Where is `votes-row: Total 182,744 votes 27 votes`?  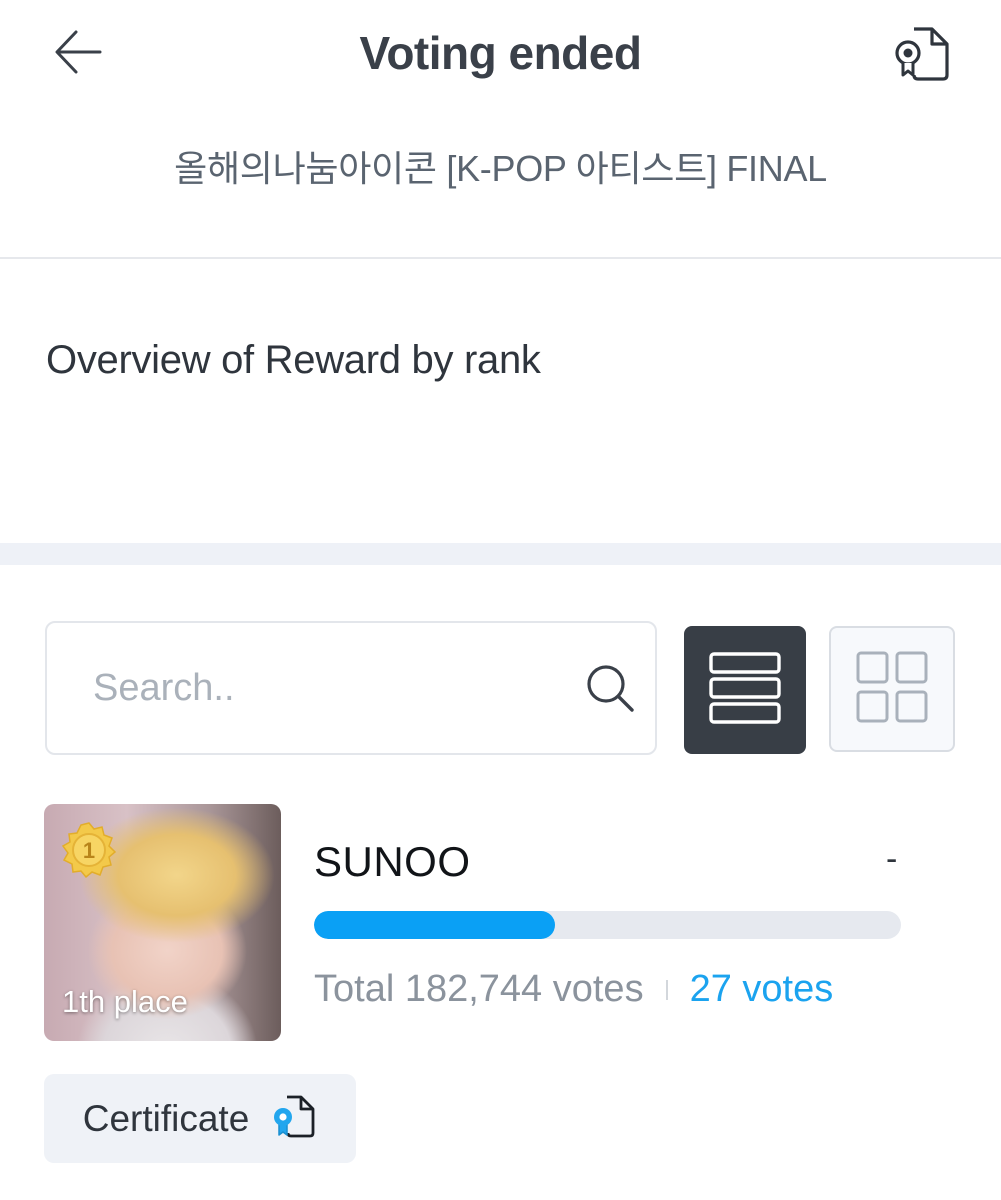
votes-row: Total 182,744 votes 27 votes is located at coordinates (573, 989).